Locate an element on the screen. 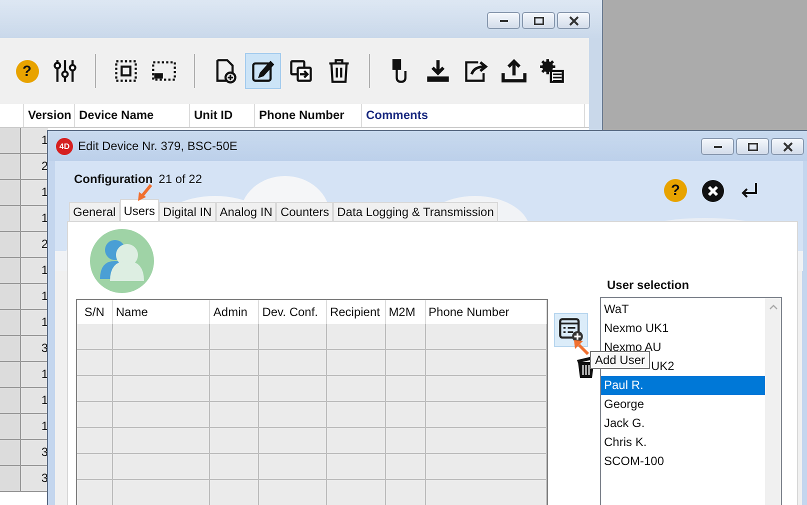 The height and width of the screenshot is (505, 807). column-header: Phone Number is located at coordinates (308, 115).